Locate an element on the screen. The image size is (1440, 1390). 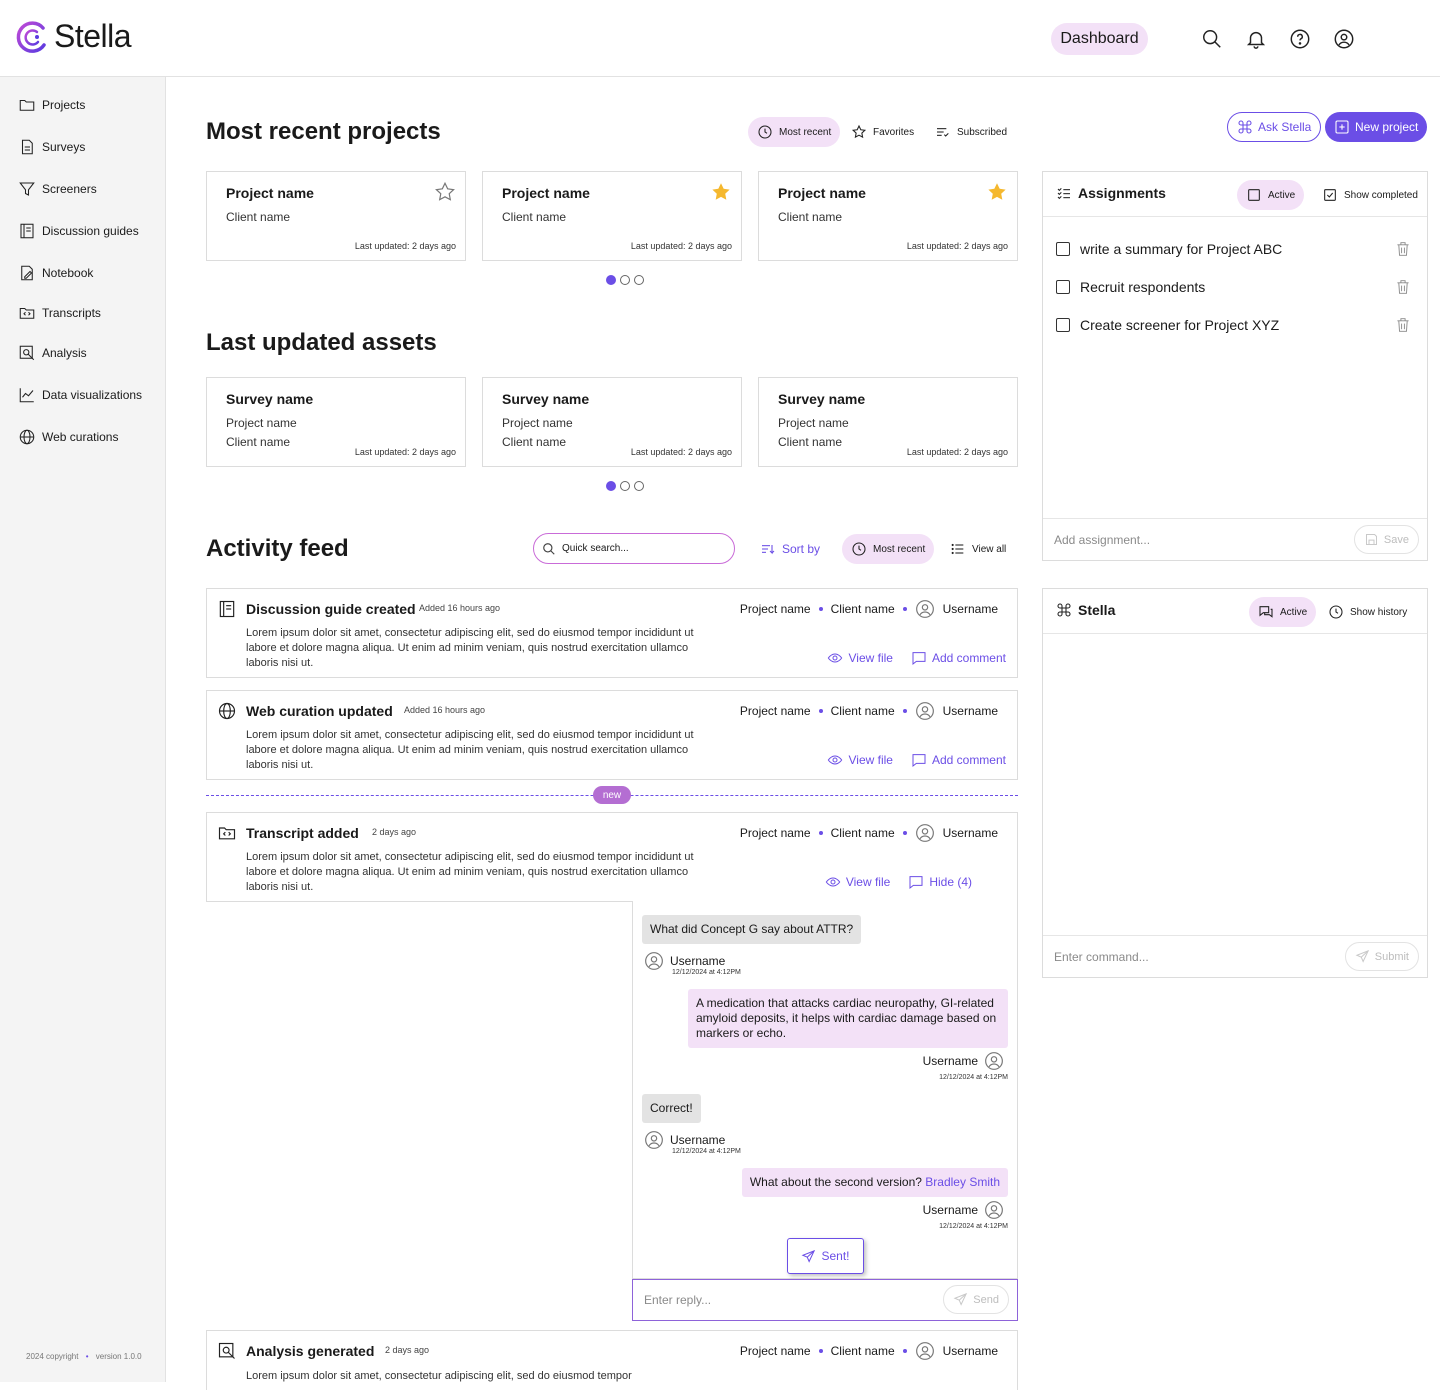
sidebar-item-projects: Projects is located at coordinates (51, 105).